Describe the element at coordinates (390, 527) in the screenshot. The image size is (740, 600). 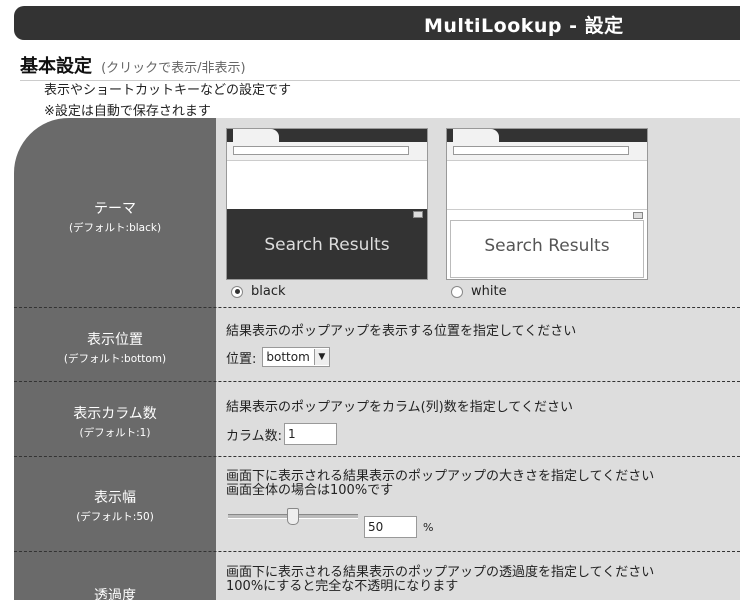
I see `width-input: 50` at that location.